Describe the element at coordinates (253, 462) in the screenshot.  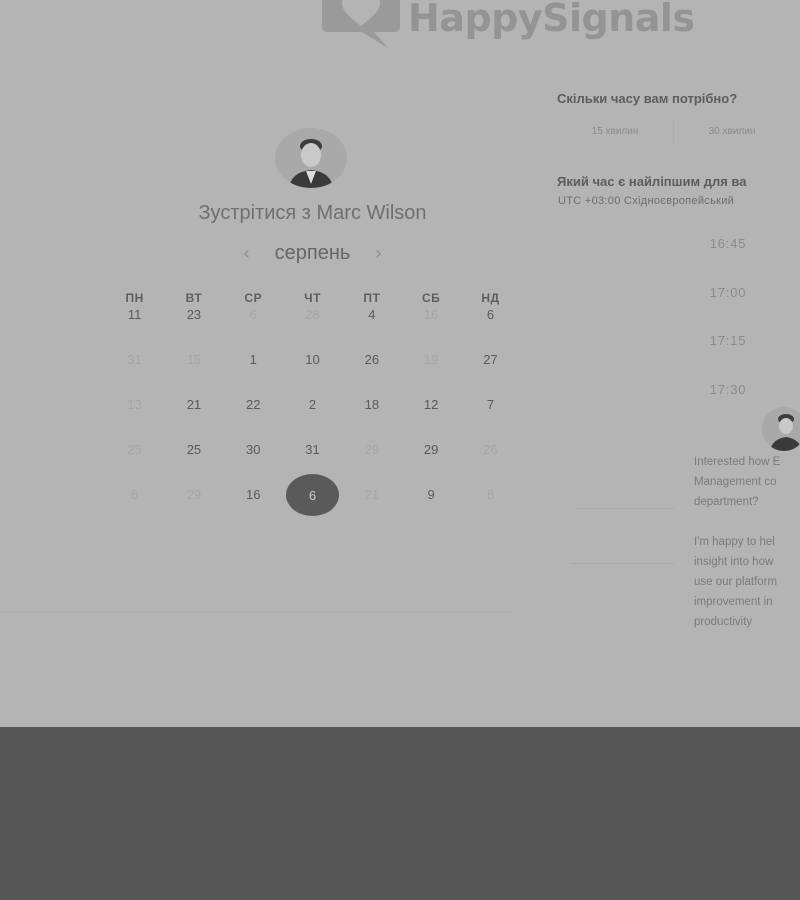
I see `calendar-day: 30` at that location.